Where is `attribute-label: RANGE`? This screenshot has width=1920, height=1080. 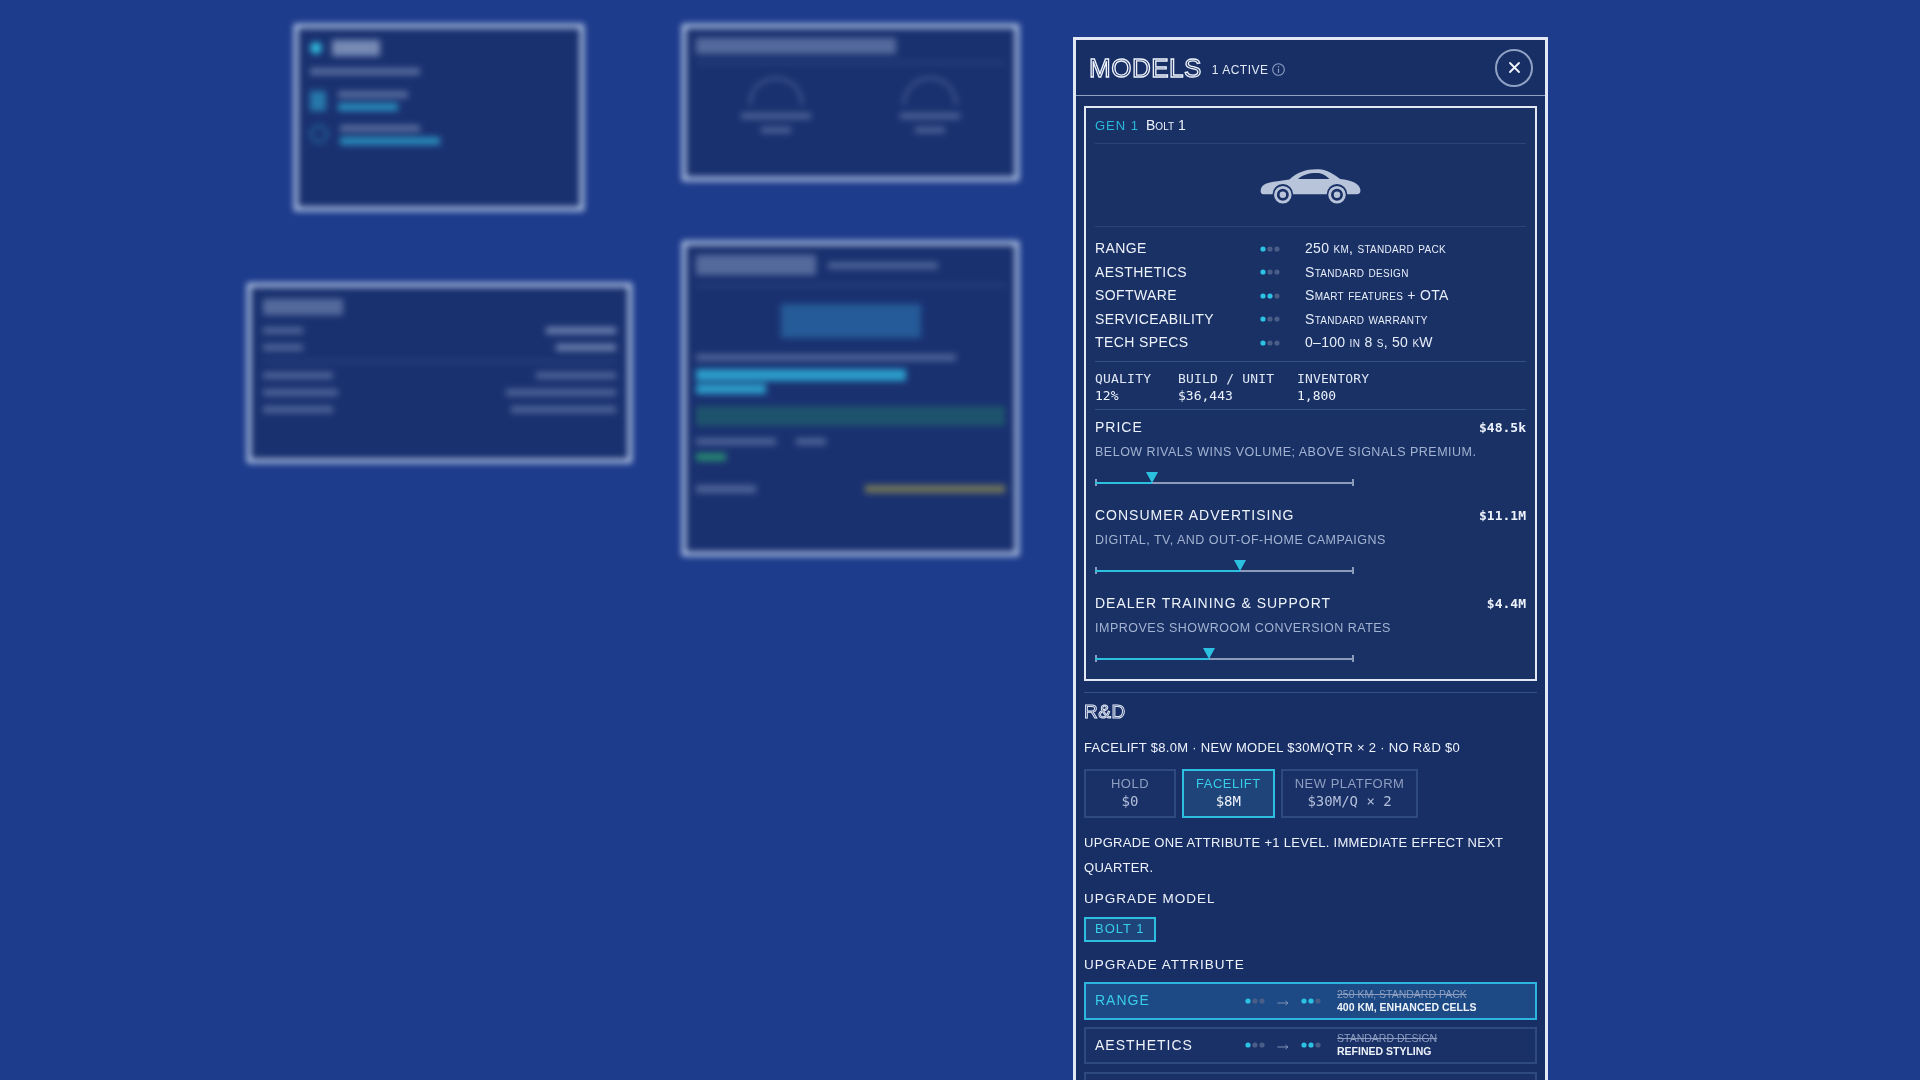
attribute-label: RANGE is located at coordinates (1121, 249).